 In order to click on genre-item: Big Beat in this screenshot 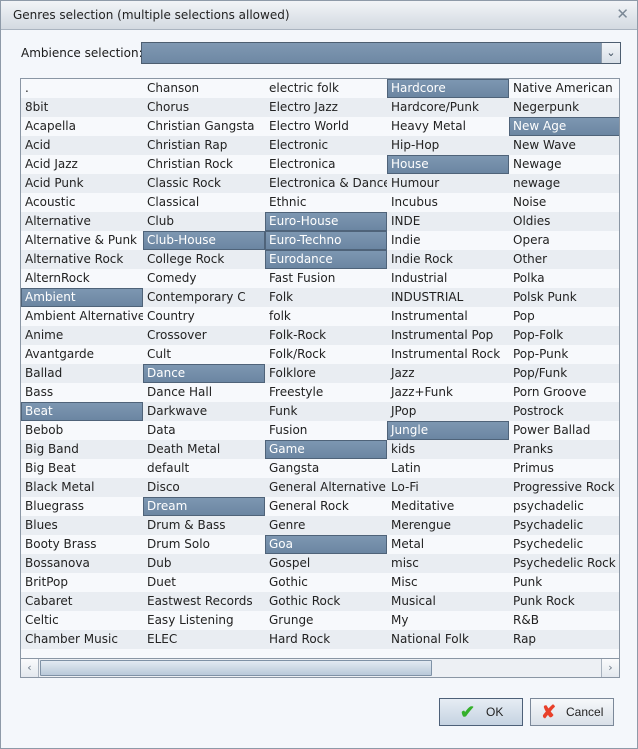, I will do `click(82, 468)`.